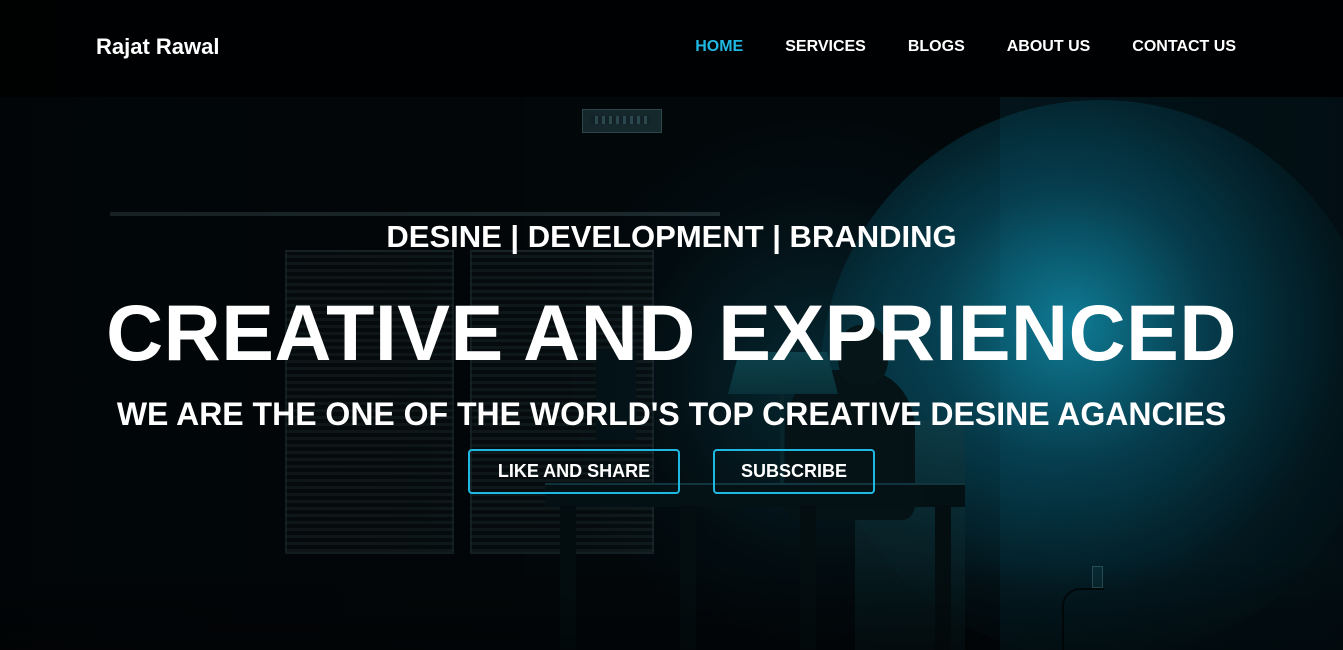 The image size is (1343, 650). What do you see at coordinates (936, 47) in the screenshot?
I see `nav-link-blogs: BLOGS` at bounding box center [936, 47].